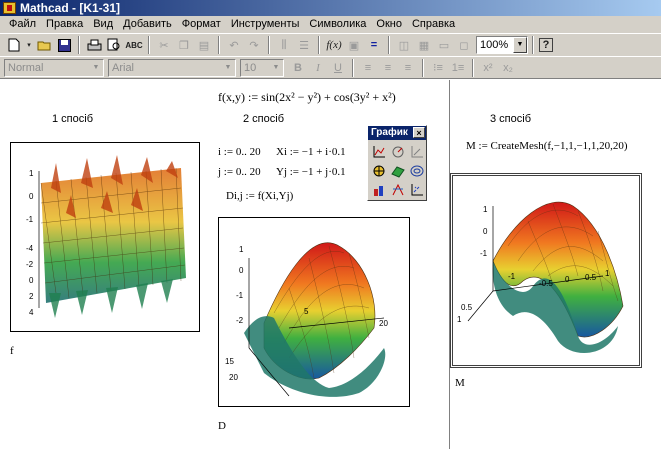 The width and height of the screenshot is (661, 449). Describe the element at coordinates (388, 68) in the screenshot. I see `align-center-icon: ≡` at that location.